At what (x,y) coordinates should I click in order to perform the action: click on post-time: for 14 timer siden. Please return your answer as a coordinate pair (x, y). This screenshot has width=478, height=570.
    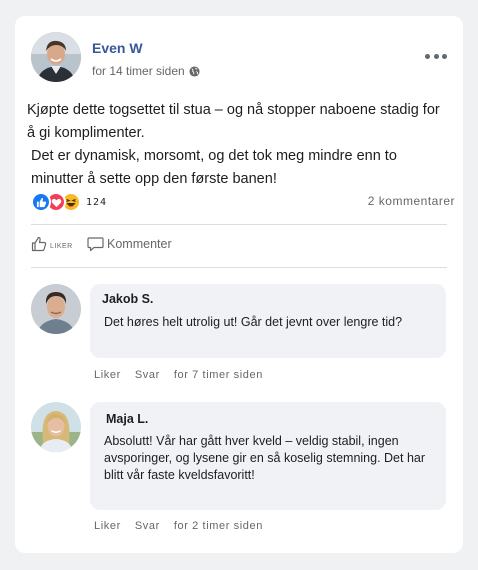
    Looking at the image, I should click on (138, 71).